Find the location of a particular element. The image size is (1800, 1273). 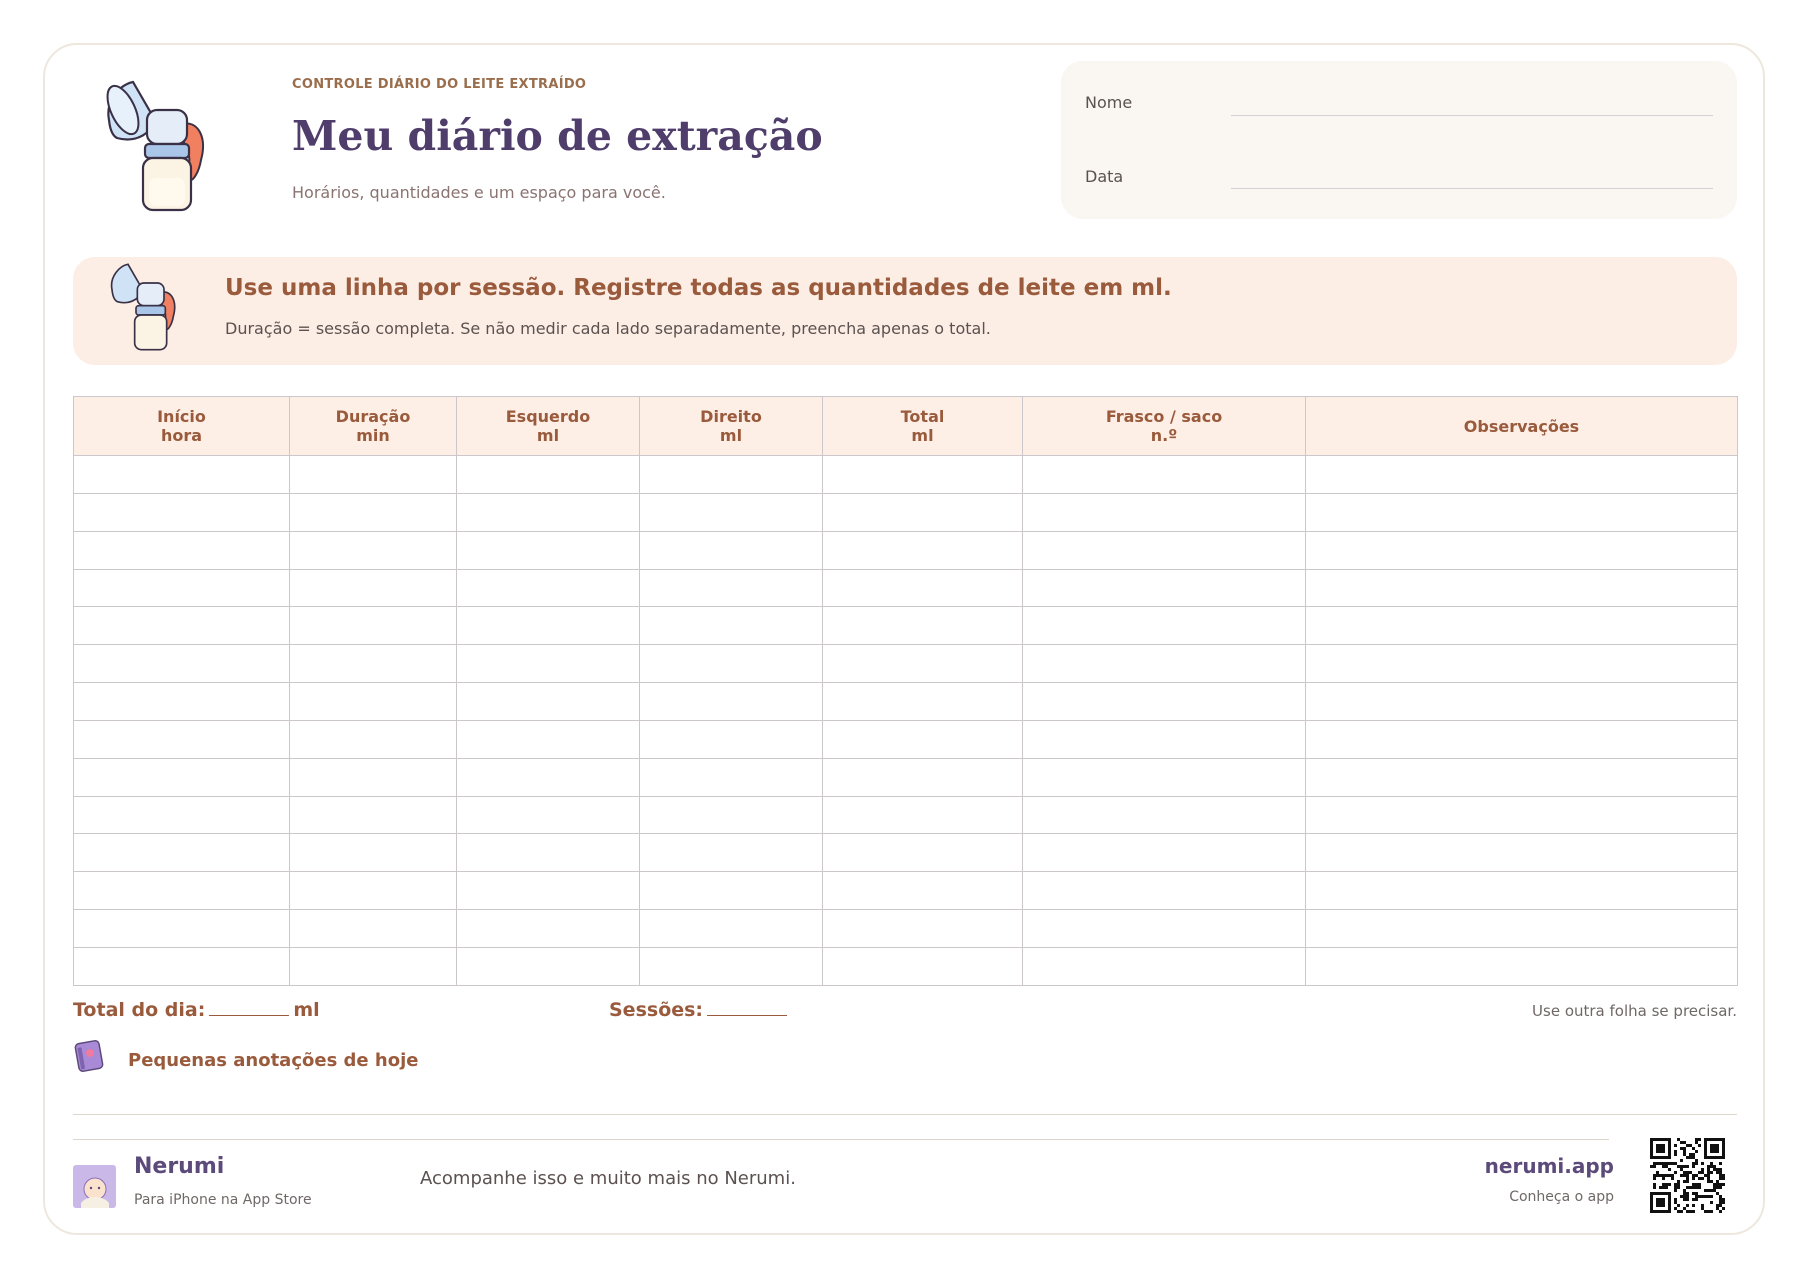

sessions-field is located at coordinates (747, 1007).